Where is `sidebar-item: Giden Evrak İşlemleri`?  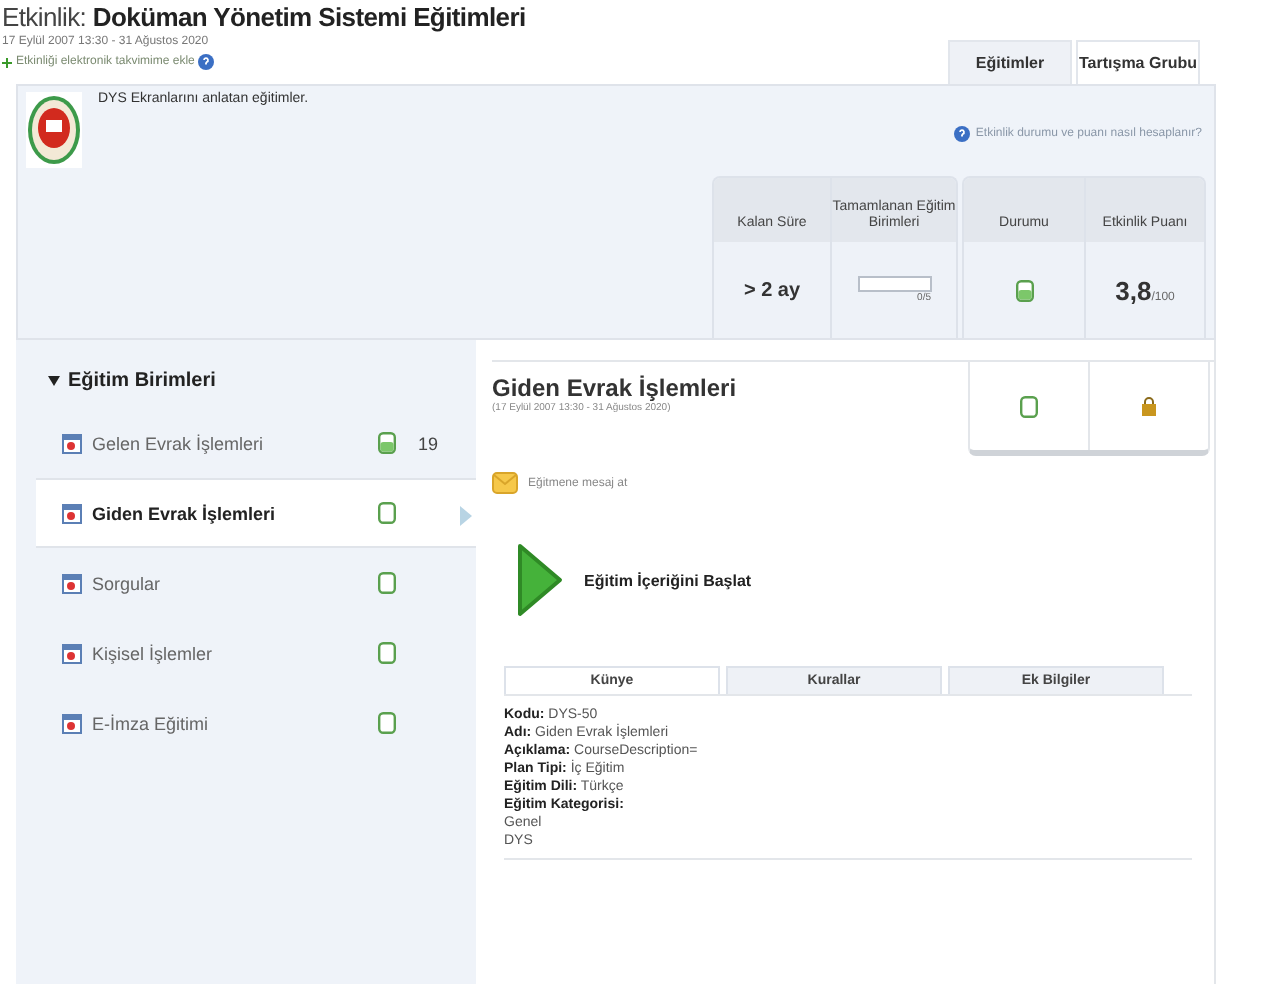 sidebar-item: Giden Evrak İşlemleri is located at coordinates (256, 513).